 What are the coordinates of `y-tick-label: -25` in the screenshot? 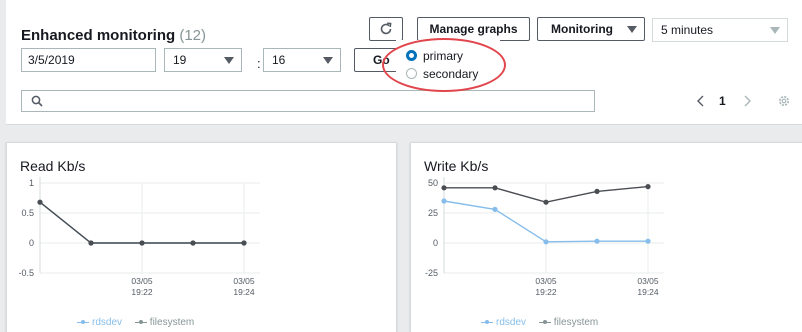 It's located at (431, 273).